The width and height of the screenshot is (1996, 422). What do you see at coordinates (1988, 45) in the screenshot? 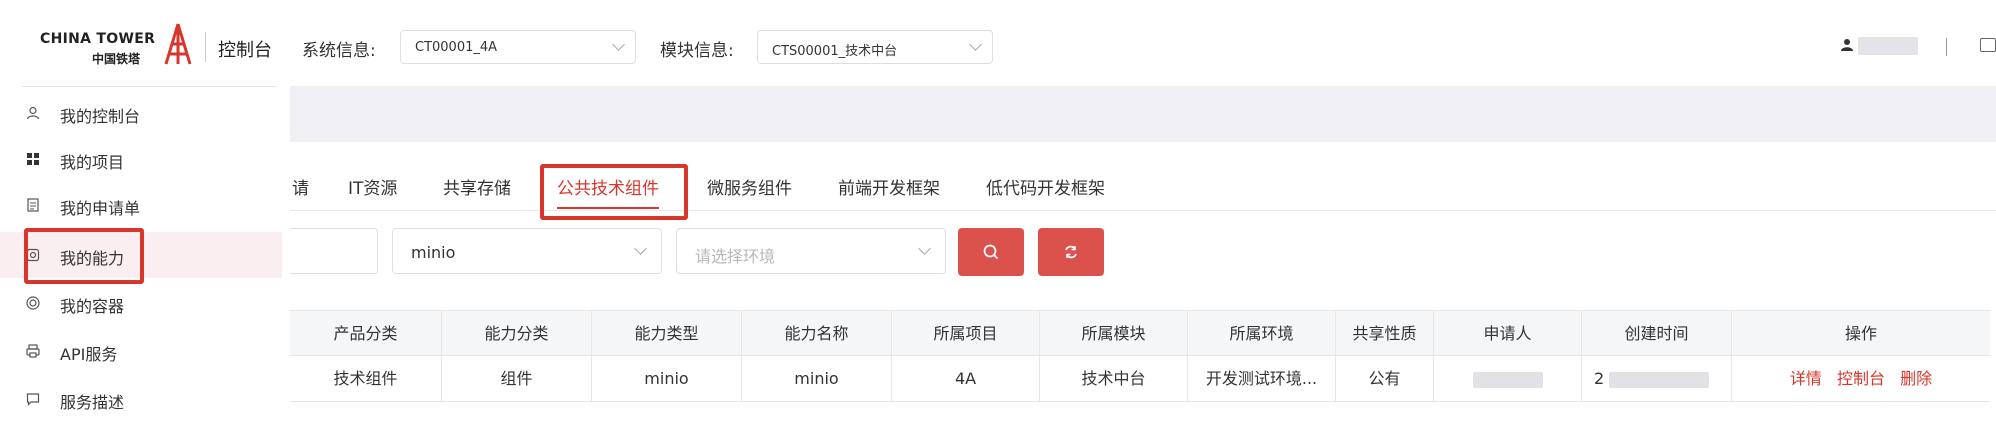
I see `mail-icon` at bounding box center [1988, 45].